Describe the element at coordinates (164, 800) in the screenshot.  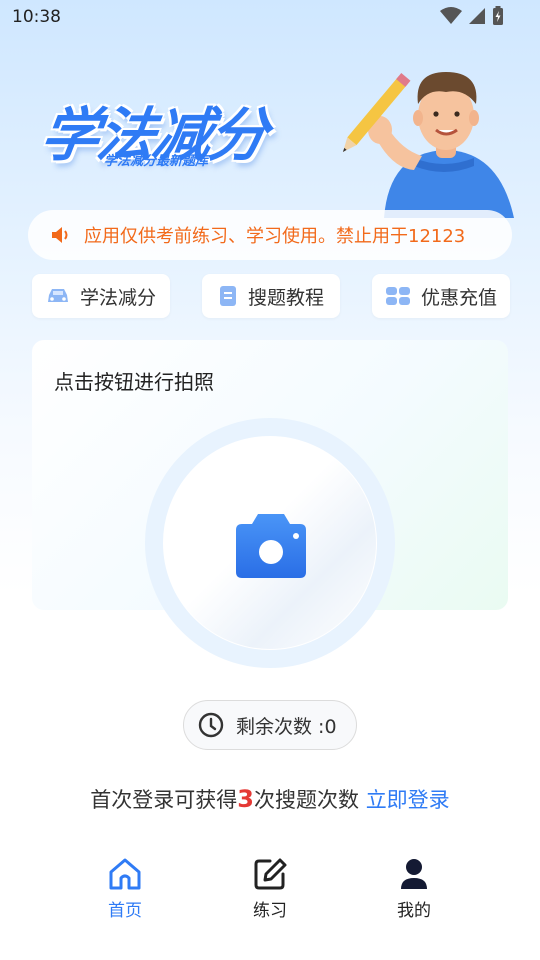
I see `login-prompt-prefix: 首次登录可获得` at that location.